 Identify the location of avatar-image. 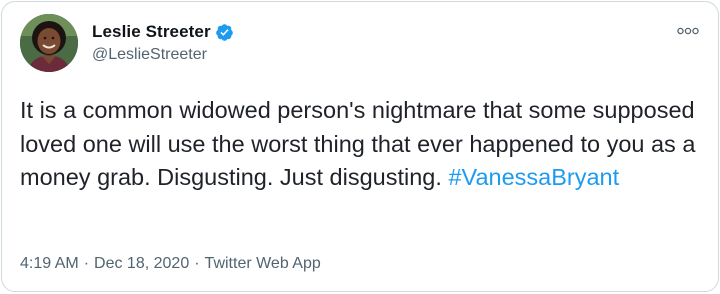
(49, 43).